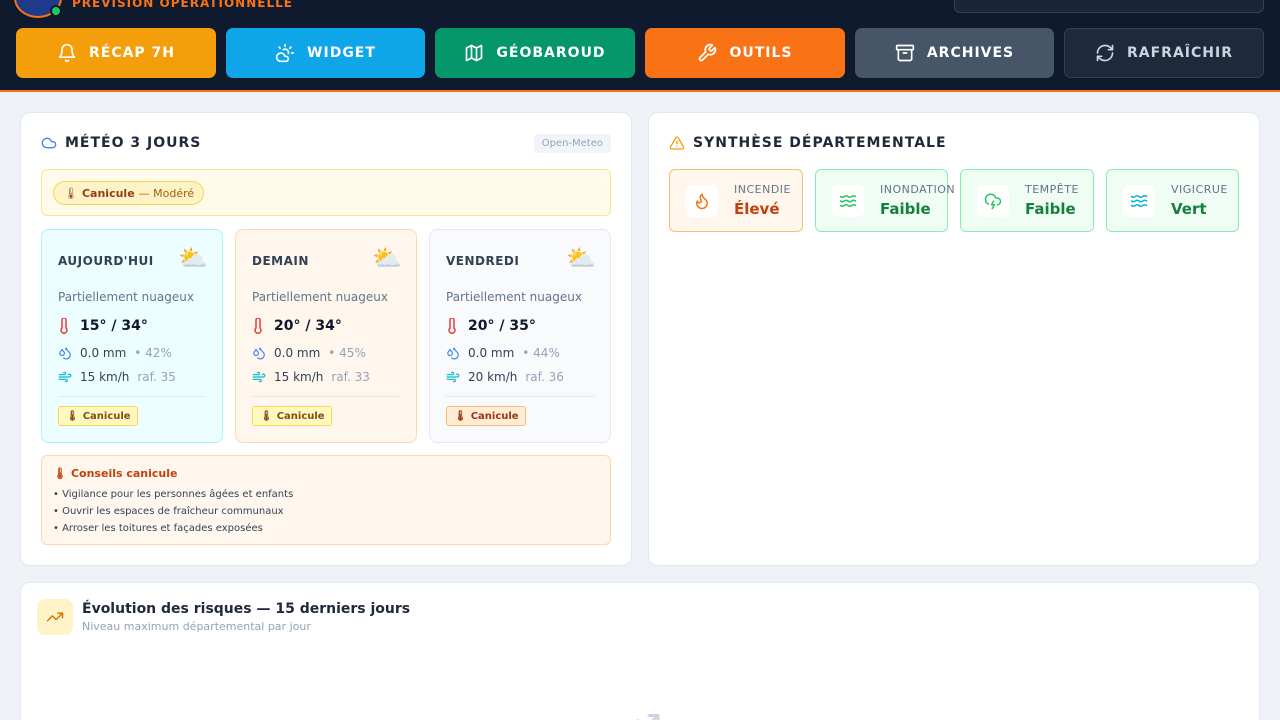 The height and width of the screenshot is (720, 1280). I want to click on temperature-value: 20° / 34°, so click(308, 326).